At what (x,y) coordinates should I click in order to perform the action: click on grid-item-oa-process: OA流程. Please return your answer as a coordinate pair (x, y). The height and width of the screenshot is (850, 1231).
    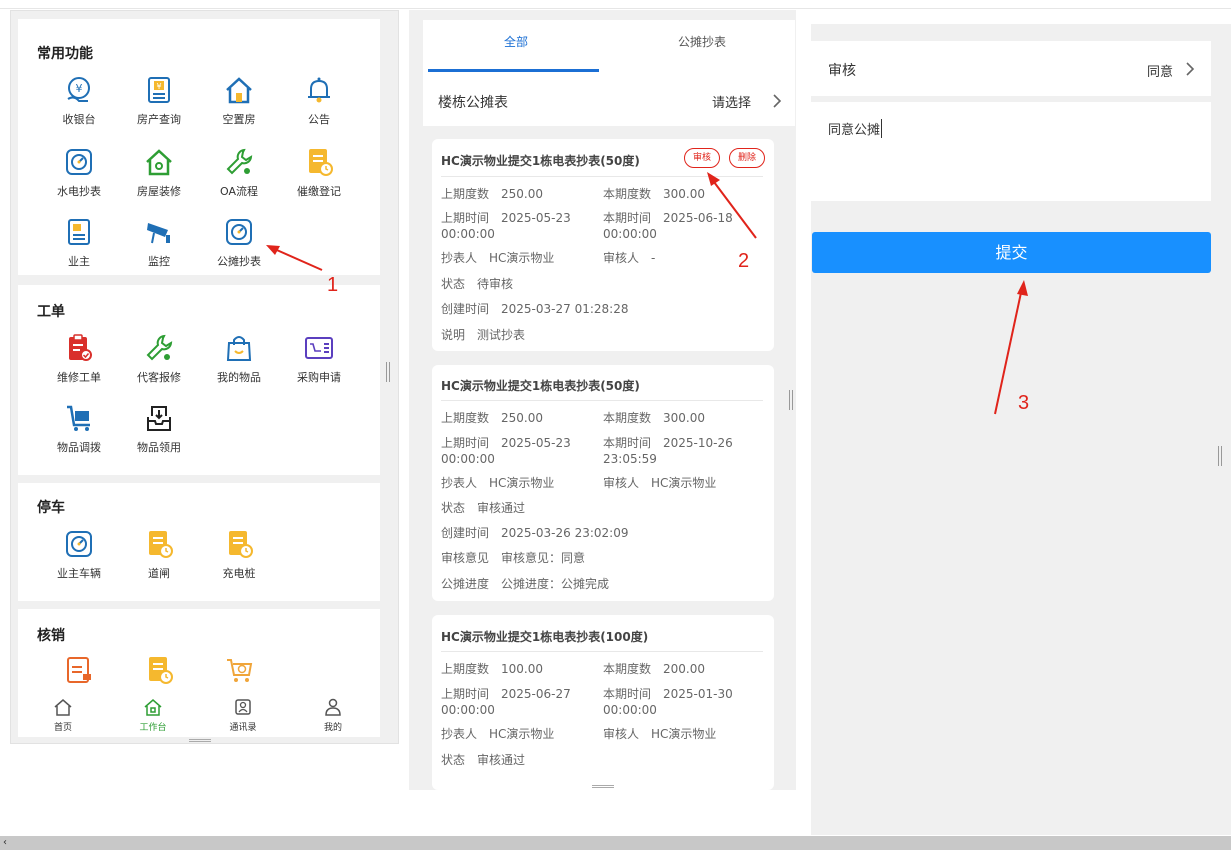
    Looking at the image, I should click on (239, 178).